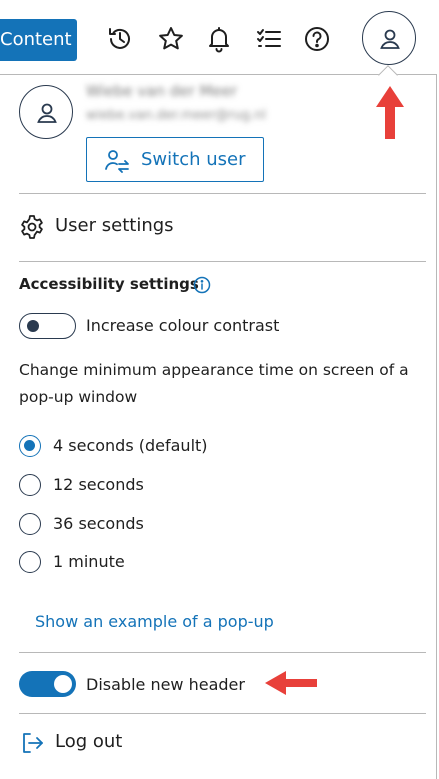  Describe the element at coordinates (193, 159) in the screenshot. I see `switch-user-label: Switch user` at that location.